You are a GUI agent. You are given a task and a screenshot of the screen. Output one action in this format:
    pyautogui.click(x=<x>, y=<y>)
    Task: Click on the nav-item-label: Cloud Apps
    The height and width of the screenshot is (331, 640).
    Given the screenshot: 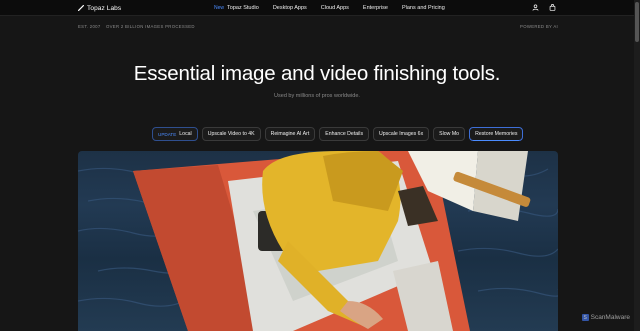 What is the action you would take?
    pyautogui.click(x=334, y=8)
    